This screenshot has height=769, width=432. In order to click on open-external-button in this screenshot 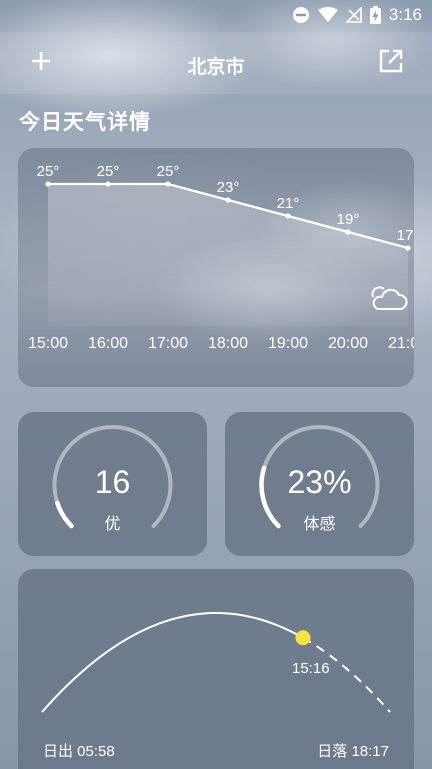, I will do `click(391, 61)`.